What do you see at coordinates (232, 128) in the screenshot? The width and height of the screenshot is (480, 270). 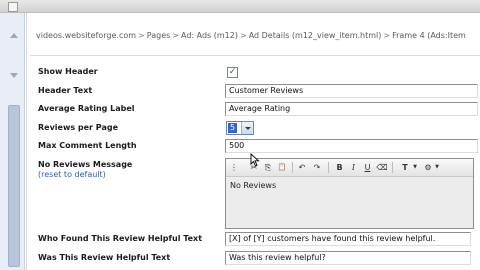 I see `reviews-per-page-value: 5` at bounding box center [232, 128].